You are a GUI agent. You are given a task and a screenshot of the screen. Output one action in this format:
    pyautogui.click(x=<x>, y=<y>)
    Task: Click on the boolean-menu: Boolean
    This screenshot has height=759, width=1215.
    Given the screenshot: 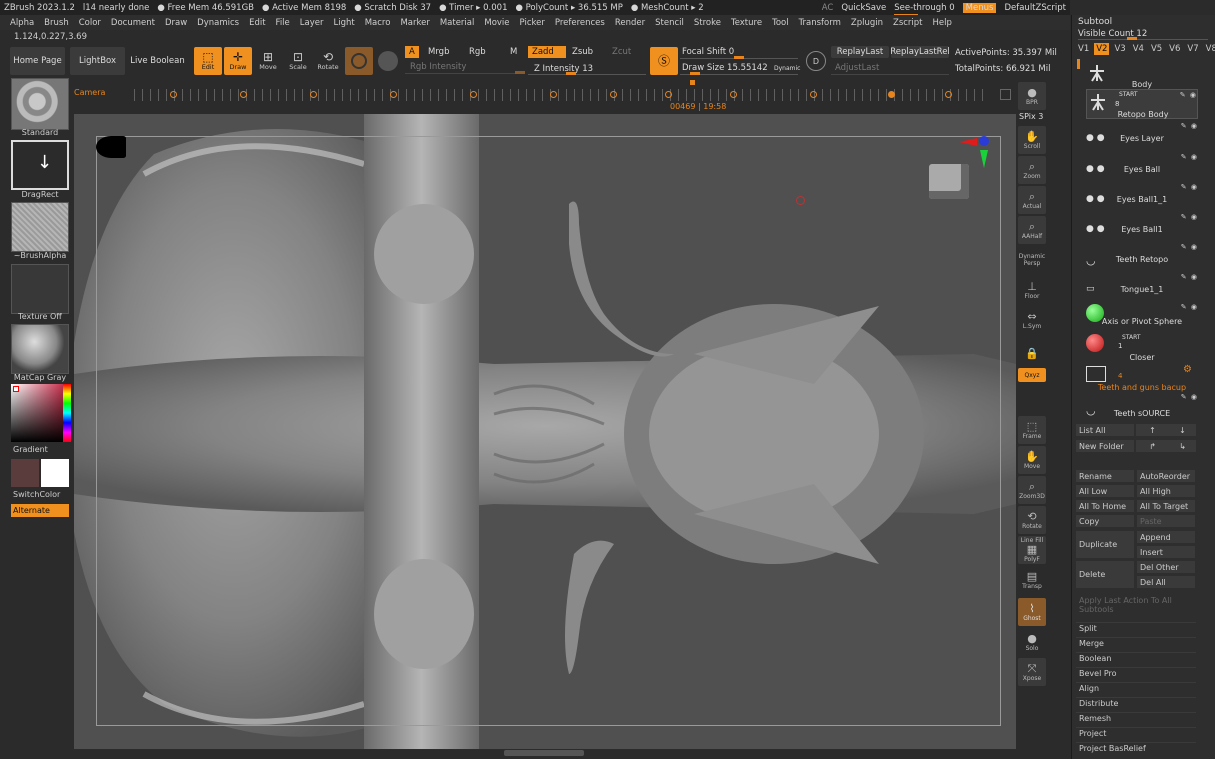 What is the action you would take?
    pyautogui.click(x=1136, y=658)
    